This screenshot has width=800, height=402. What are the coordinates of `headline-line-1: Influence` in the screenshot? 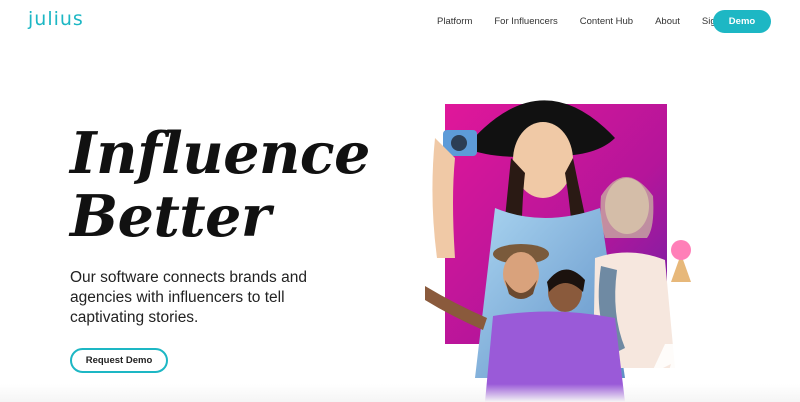 It's located at (220, 153).